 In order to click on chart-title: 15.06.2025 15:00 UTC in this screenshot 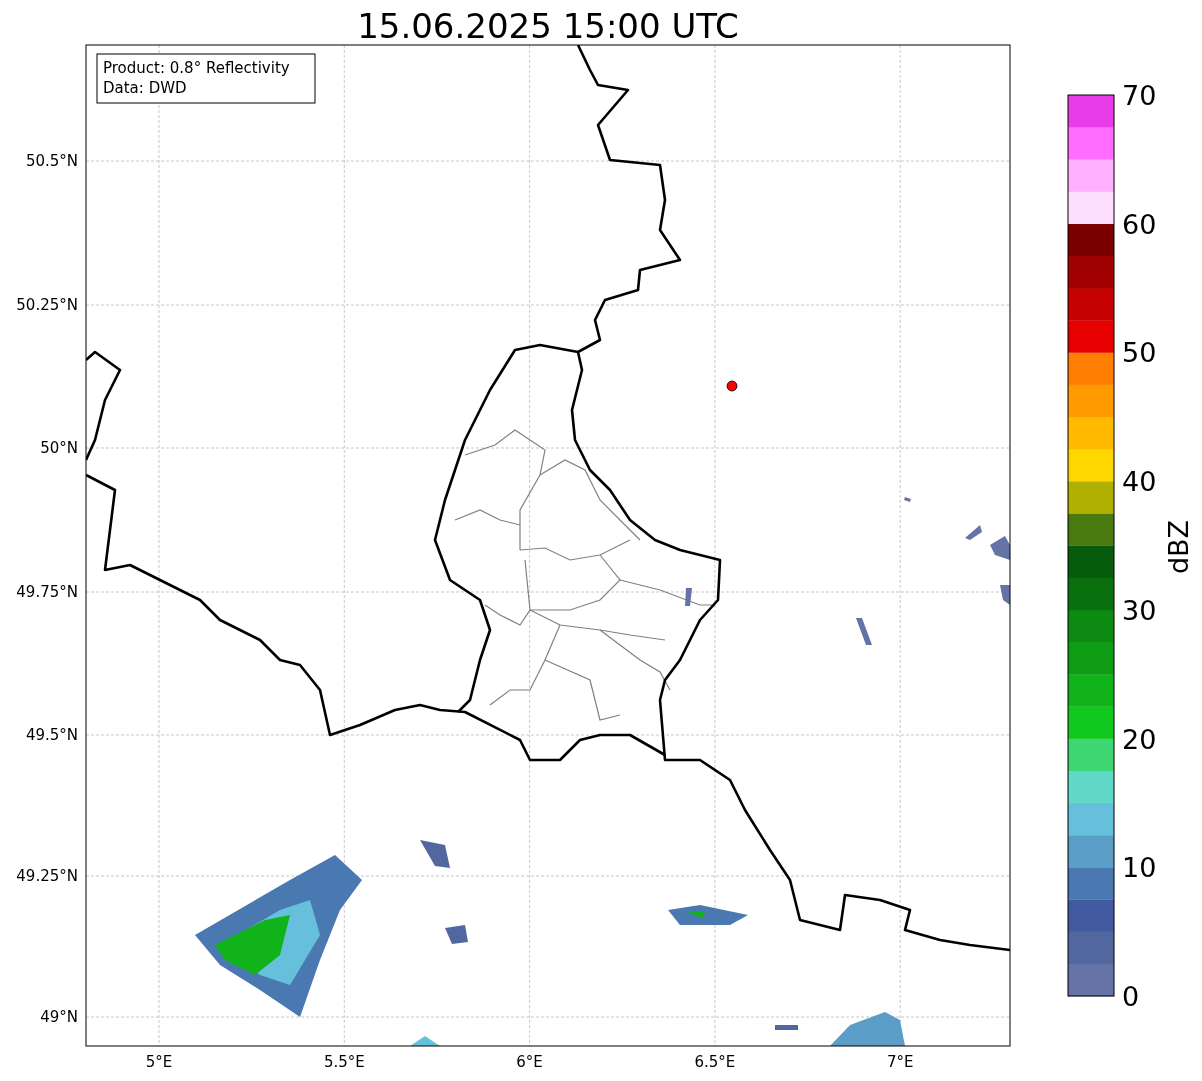, I will do `click(548, 26)`.